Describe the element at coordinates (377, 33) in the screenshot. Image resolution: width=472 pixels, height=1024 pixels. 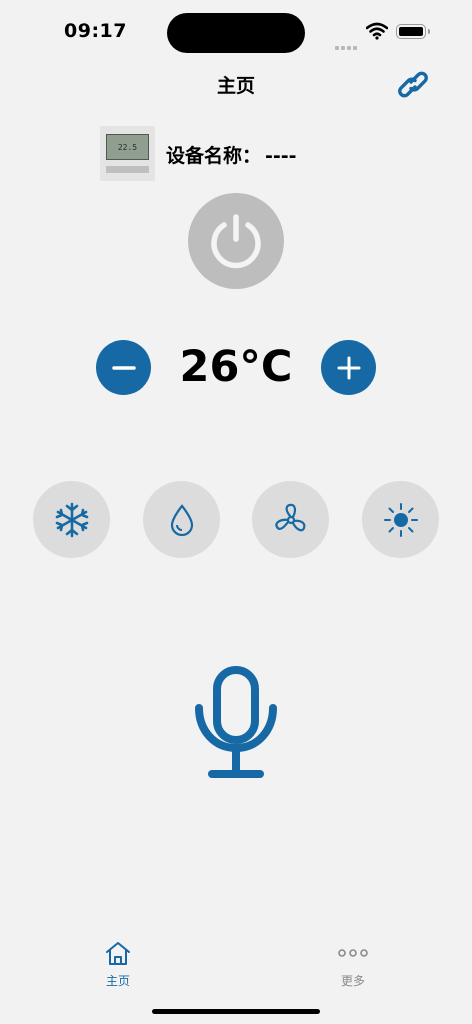
I see `wifi-icon` at that location.